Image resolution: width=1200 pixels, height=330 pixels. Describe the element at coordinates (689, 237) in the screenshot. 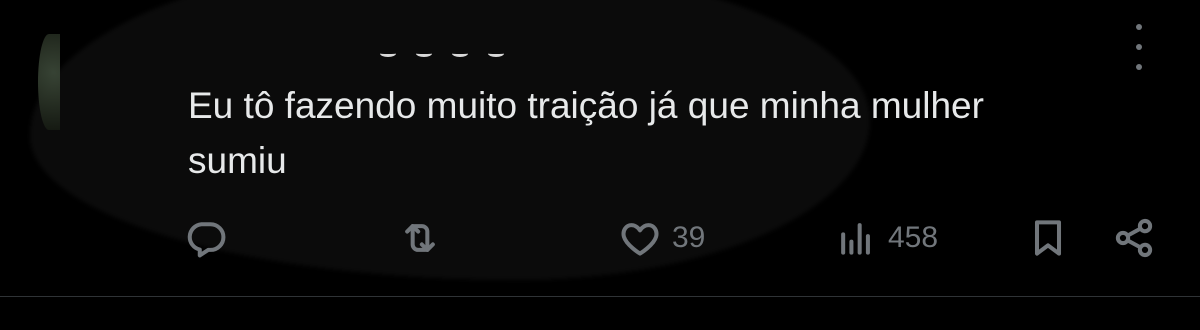

I see `like-count: 39` at that location.